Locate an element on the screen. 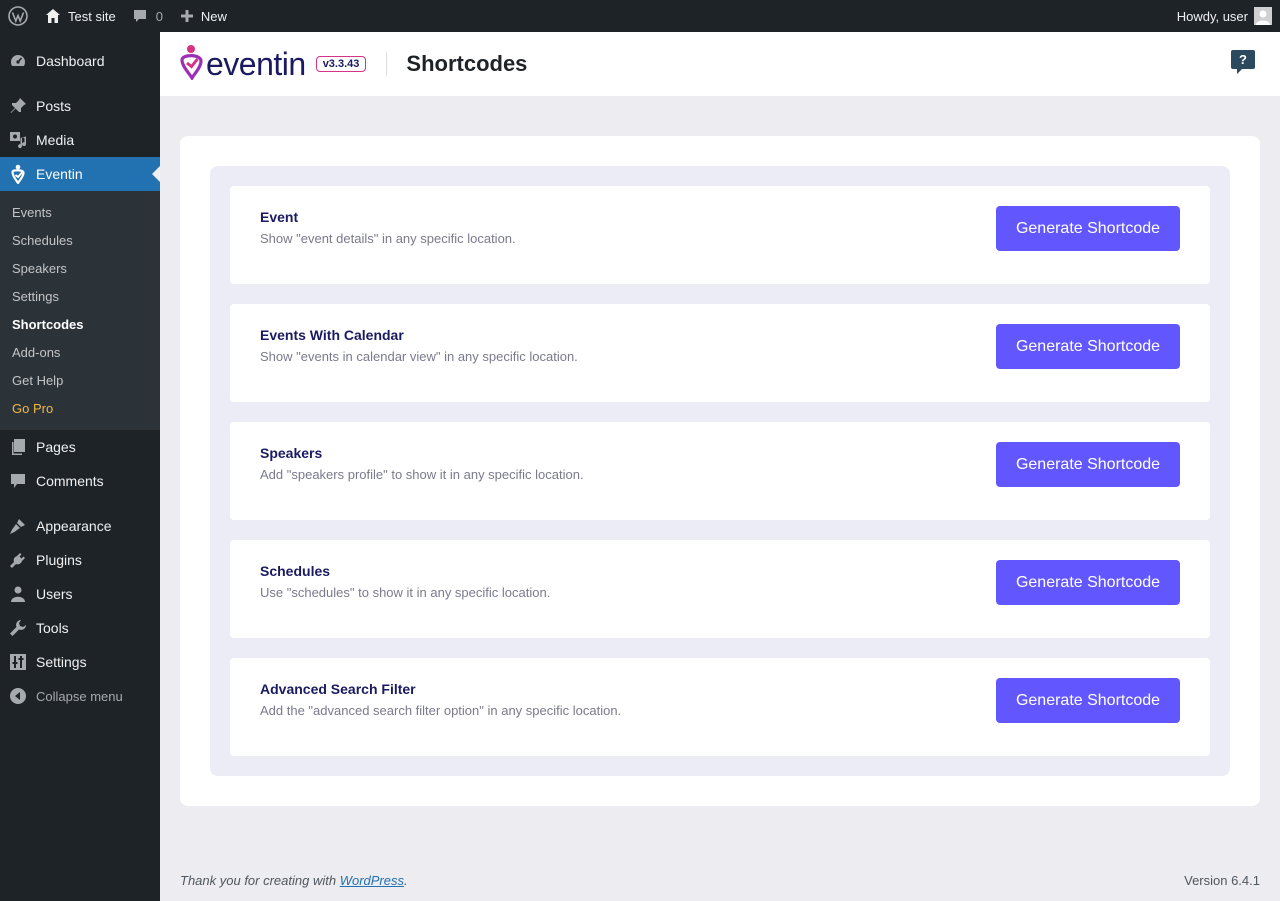  logo-text: eventin is located at coordinates (256, 64).